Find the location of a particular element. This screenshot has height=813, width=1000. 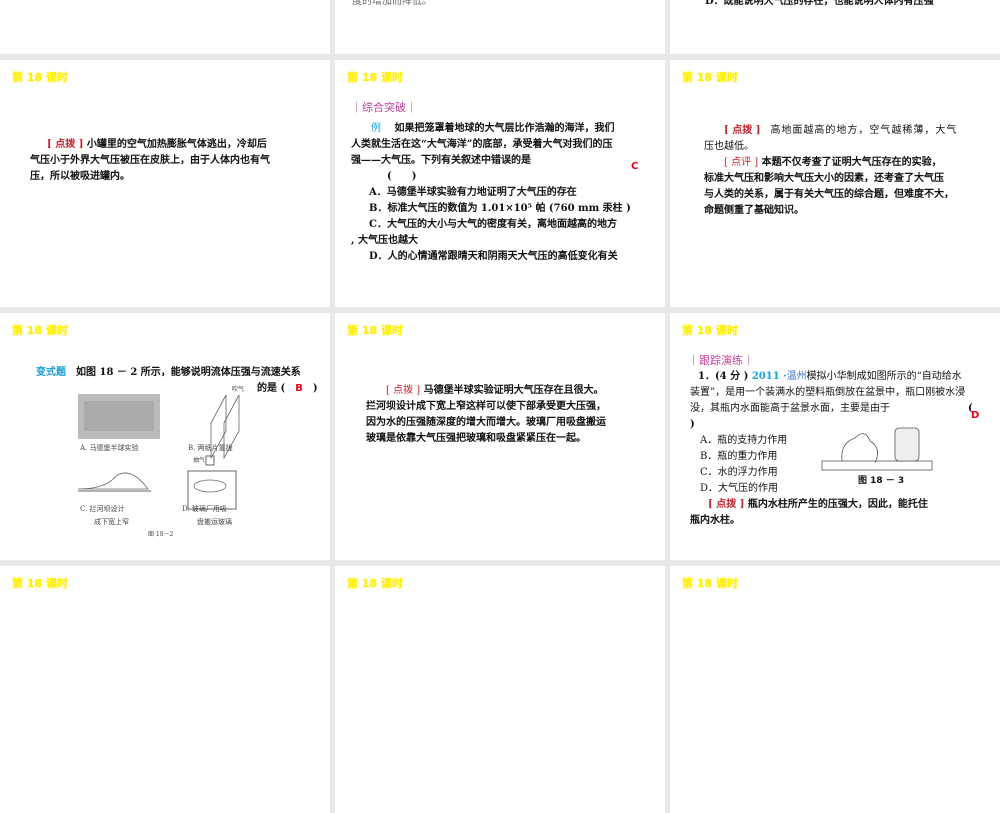

slide-text: 没，其瓶内水面能高于盆景水面，主要是由于 is located at coordinates (790, 408).